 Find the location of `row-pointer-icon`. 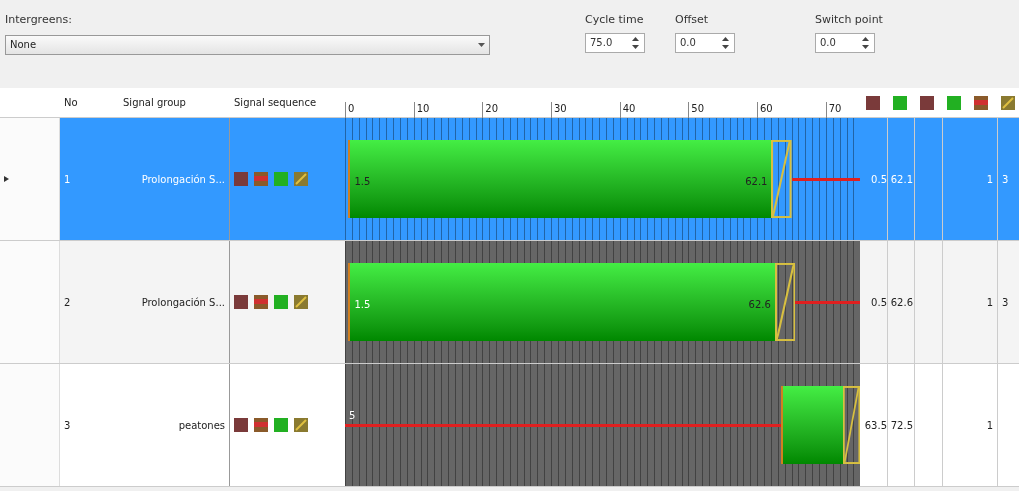

row-pointer-icon is located at coordinates (6, 179).